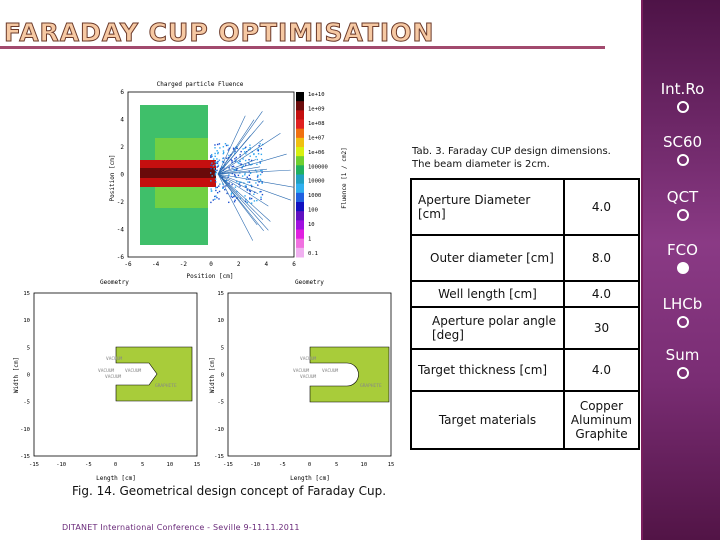 Image resolution: width=720 pixels, height=540 pixels. I want to click on nav-item-intro: Int.Ro, so click(681, 98).